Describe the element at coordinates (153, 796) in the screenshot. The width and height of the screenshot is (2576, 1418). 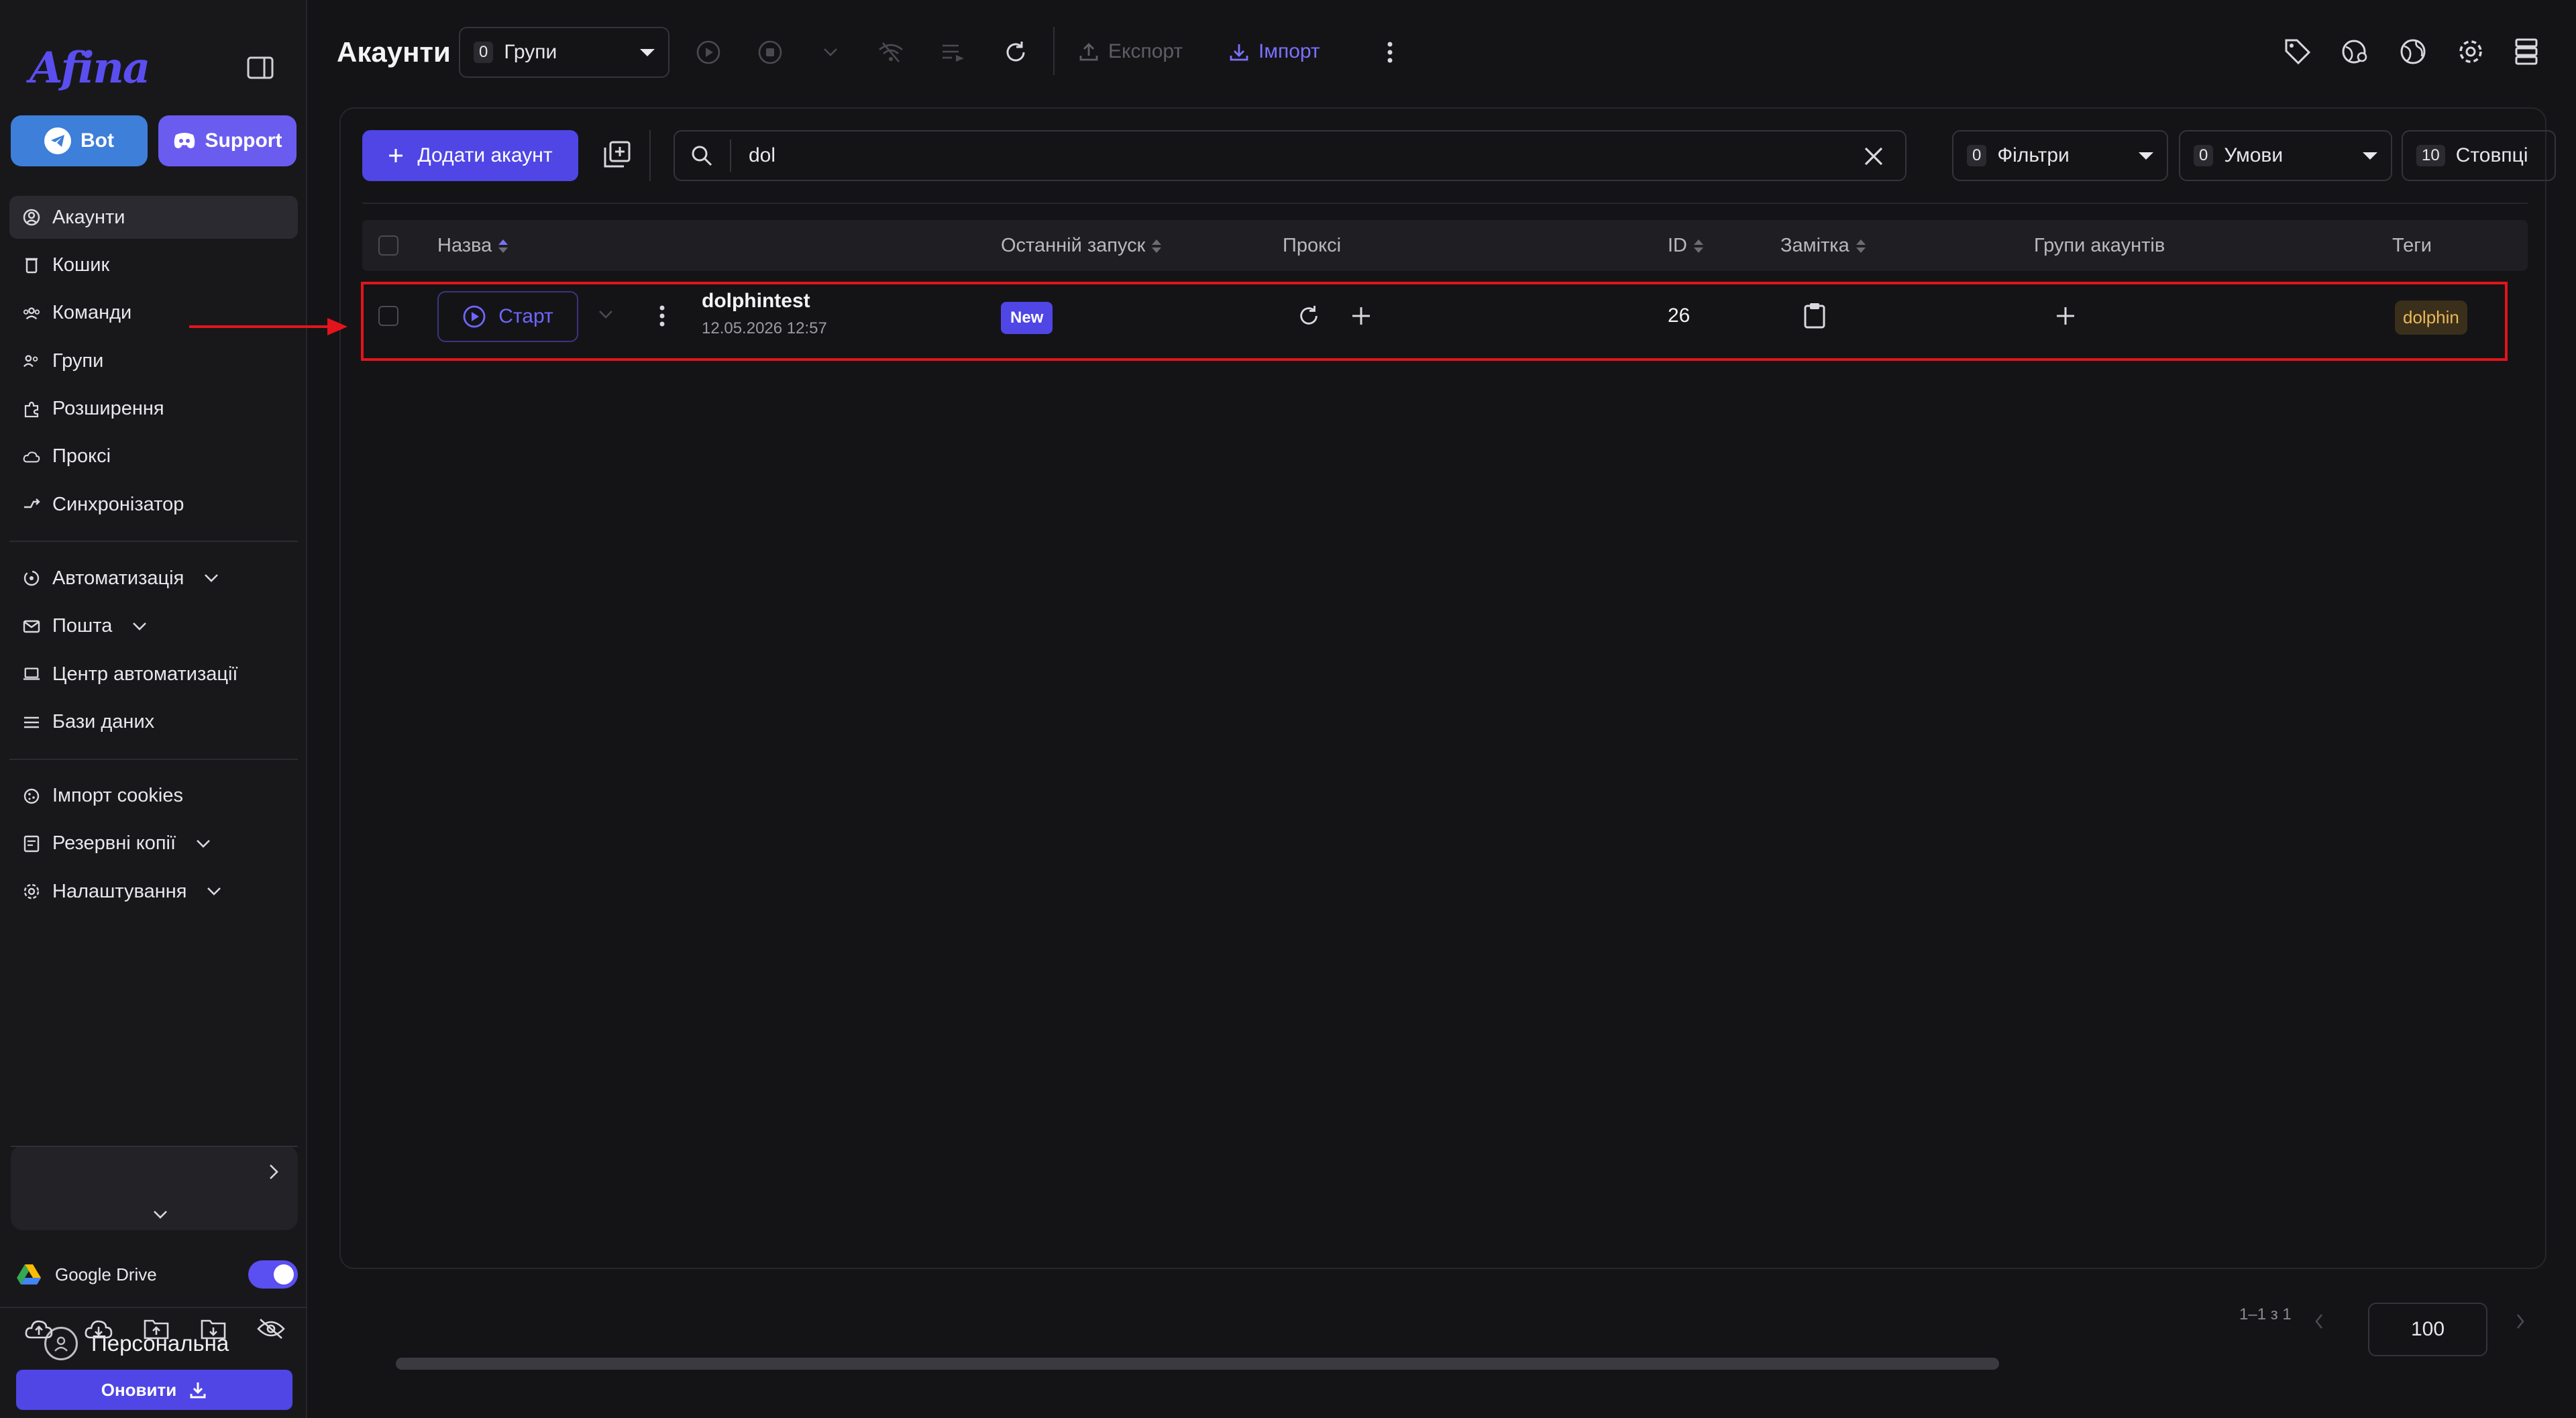
I see `sidebar-item-import-cookies: Імпорт cookies` at that location.